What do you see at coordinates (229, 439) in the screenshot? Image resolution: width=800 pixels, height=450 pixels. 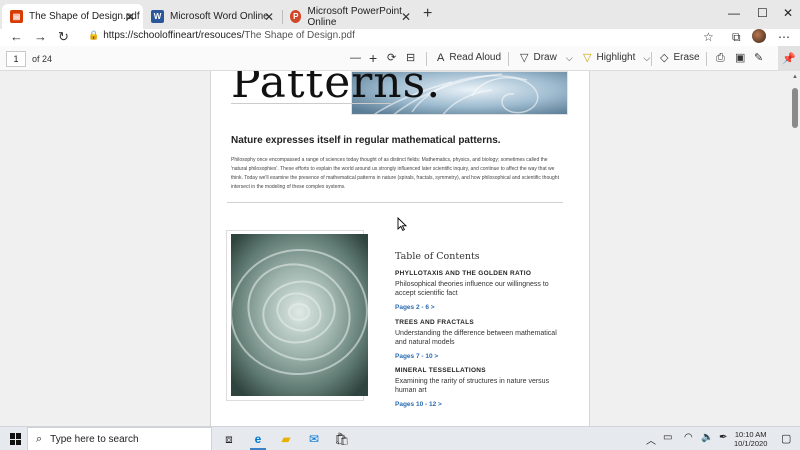 I see `task-view-icon: ⧈` at bounding box center [229, 439].